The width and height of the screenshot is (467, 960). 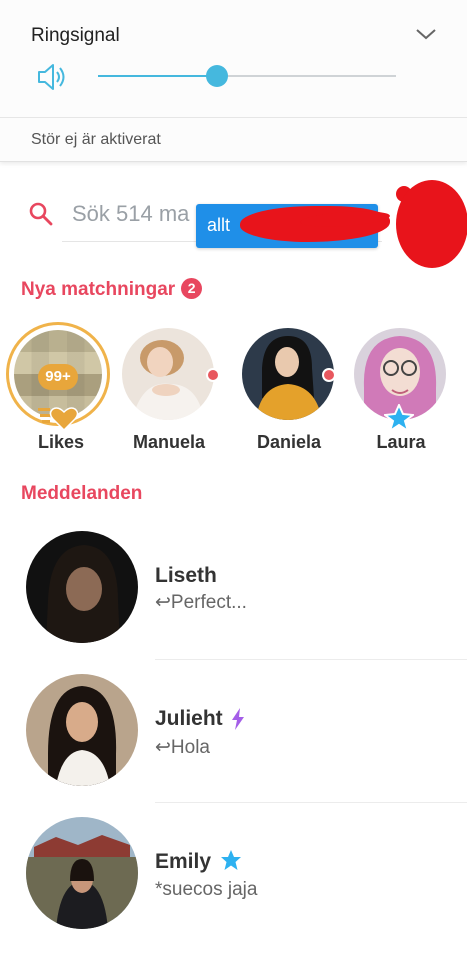 I want to click on match-item: Manuela, so click(x=165, y=387).